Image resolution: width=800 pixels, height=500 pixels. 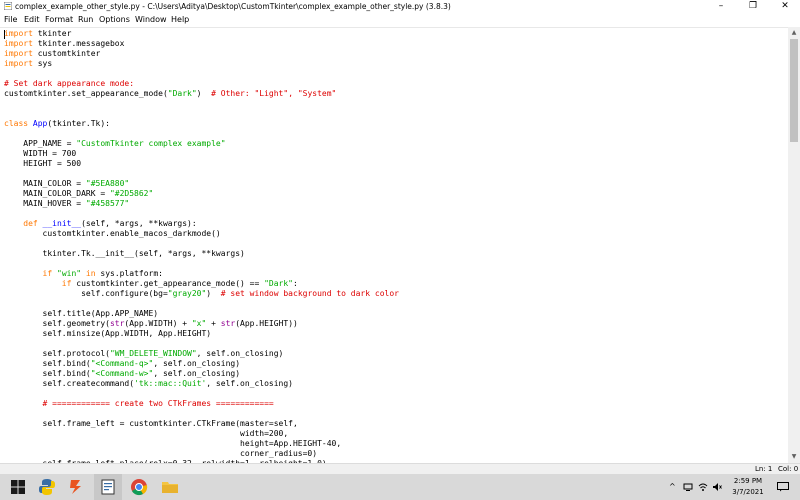 I want to click on code-line: def __init__(self, *args, **kwargs):, so click(x=201, y=224).